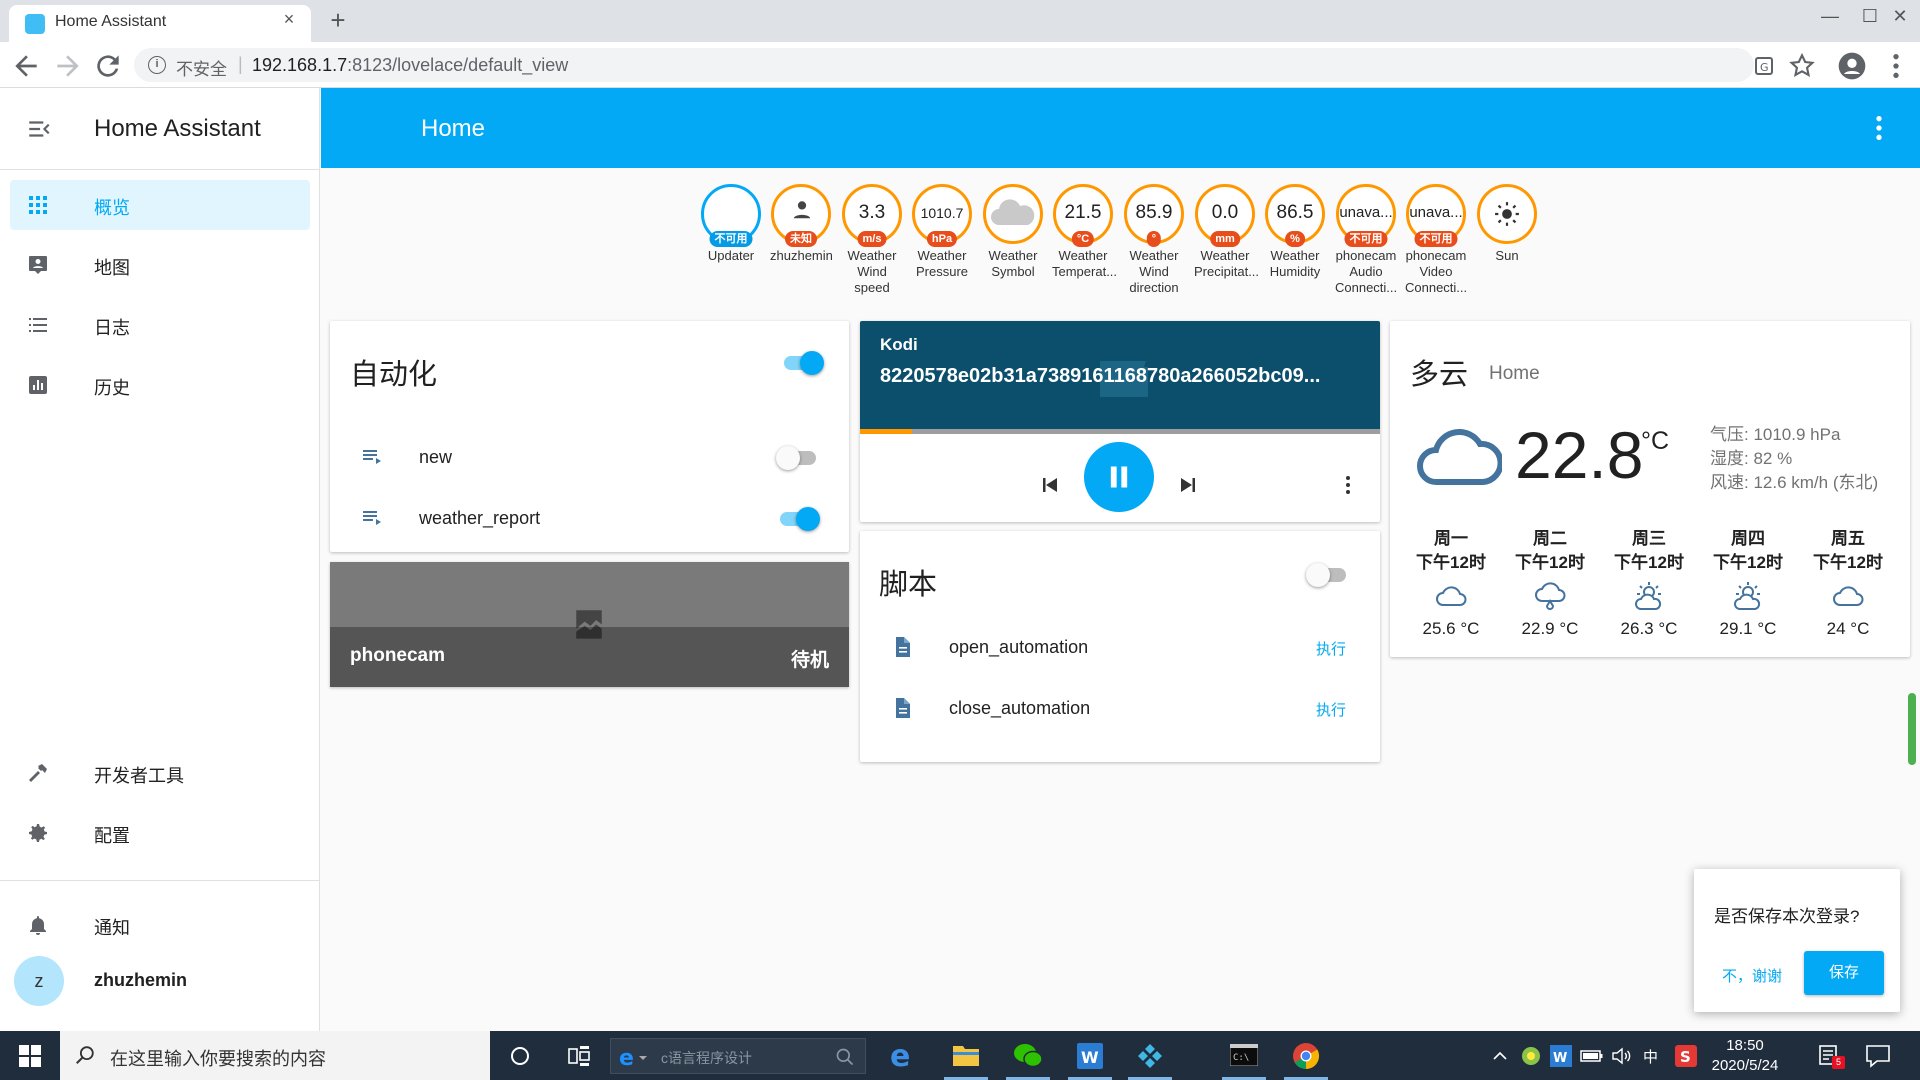 This screenshot has height=1080, width=1920. What do you see at coordinates (1650, 1056) in the screenshot?
I see `ime-indicator: 中` at bounding box center [1650, 1056].